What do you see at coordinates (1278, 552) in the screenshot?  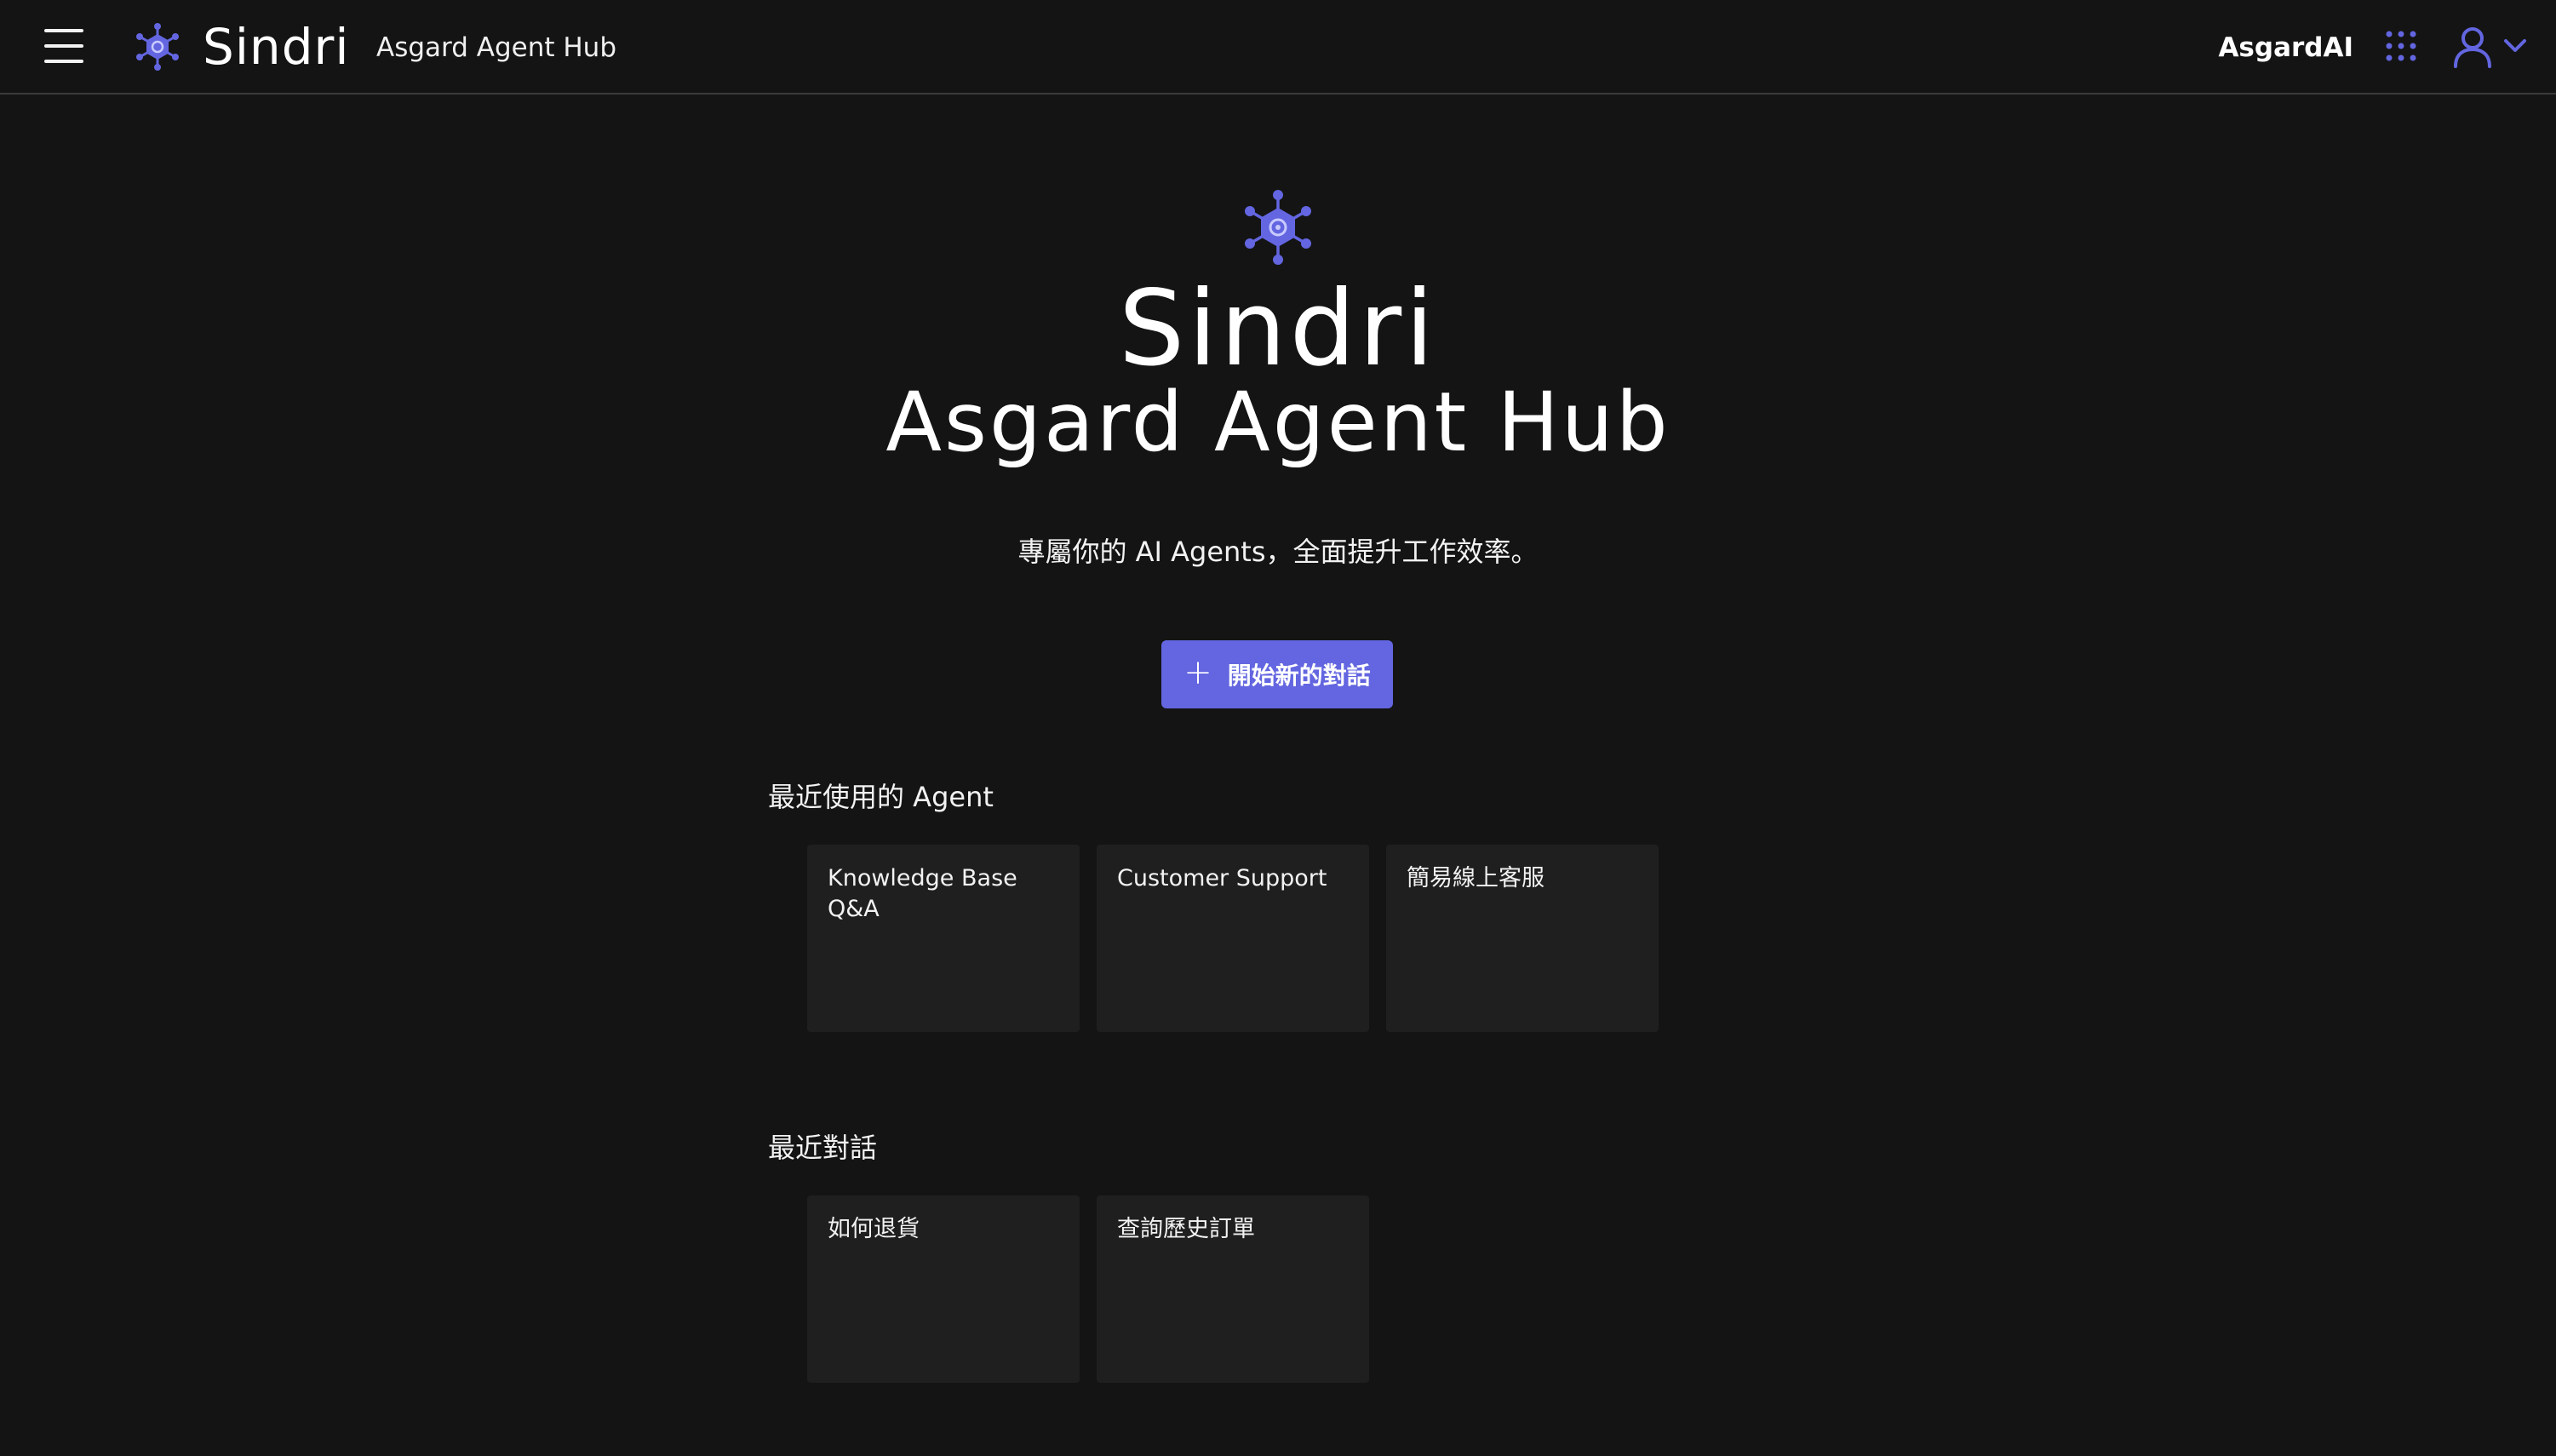 I see `tagline: 專屬你的 AI Agents，全面提升工作效率。` at bounding box center [1278, 552].